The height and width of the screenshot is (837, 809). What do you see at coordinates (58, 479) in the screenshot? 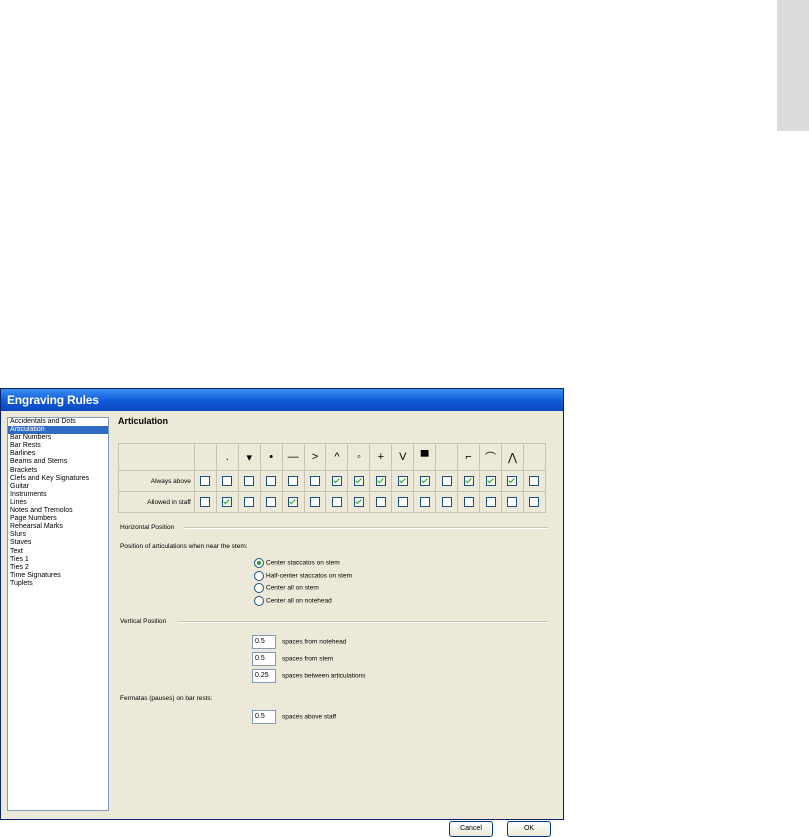
I see `sidebar-item: Clefs and Key Signatures` at bounding box center [58, 479].